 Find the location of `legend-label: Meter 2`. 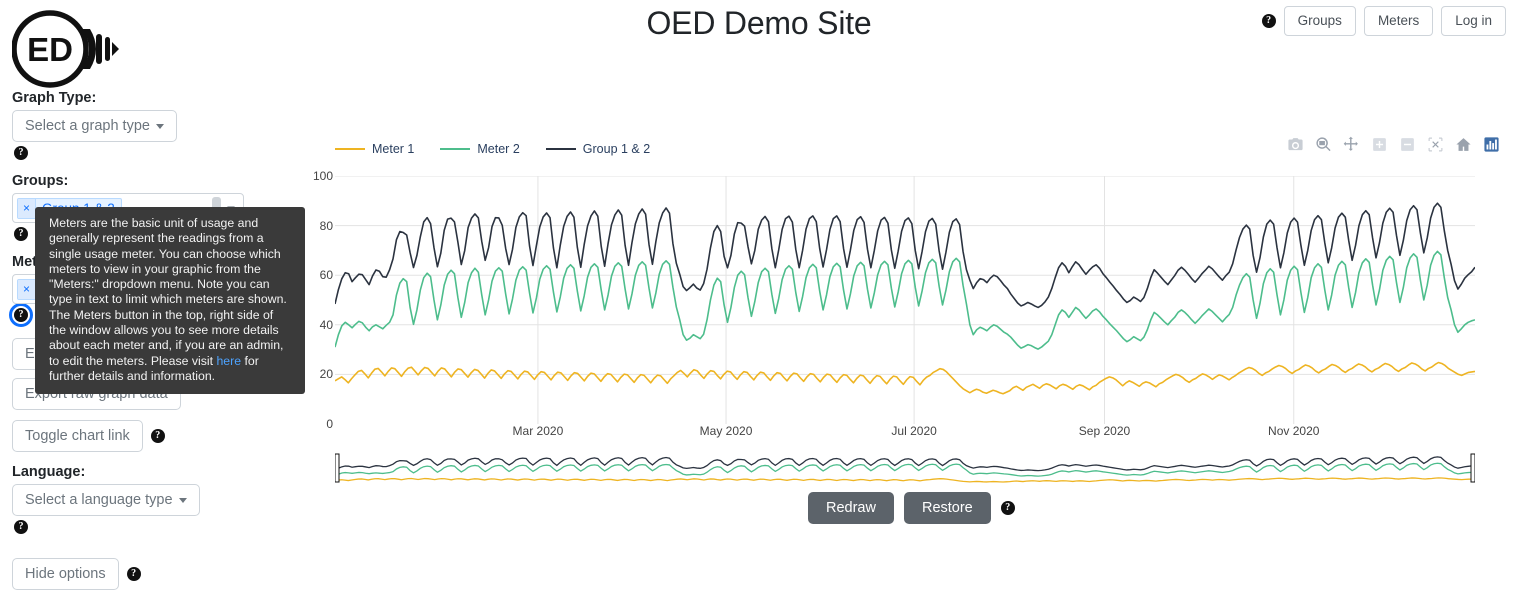

legend-label: Meter 2 is located at coordinates (498, 149).